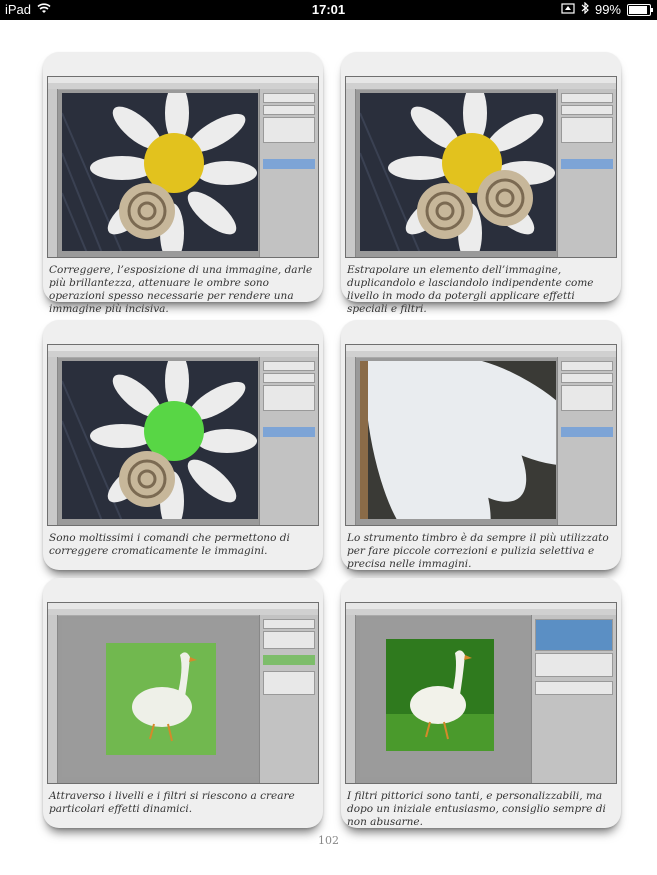  Describe the element at coordinates (458, 440) in the screenshot. I see `petals-closeup-image` at that location.